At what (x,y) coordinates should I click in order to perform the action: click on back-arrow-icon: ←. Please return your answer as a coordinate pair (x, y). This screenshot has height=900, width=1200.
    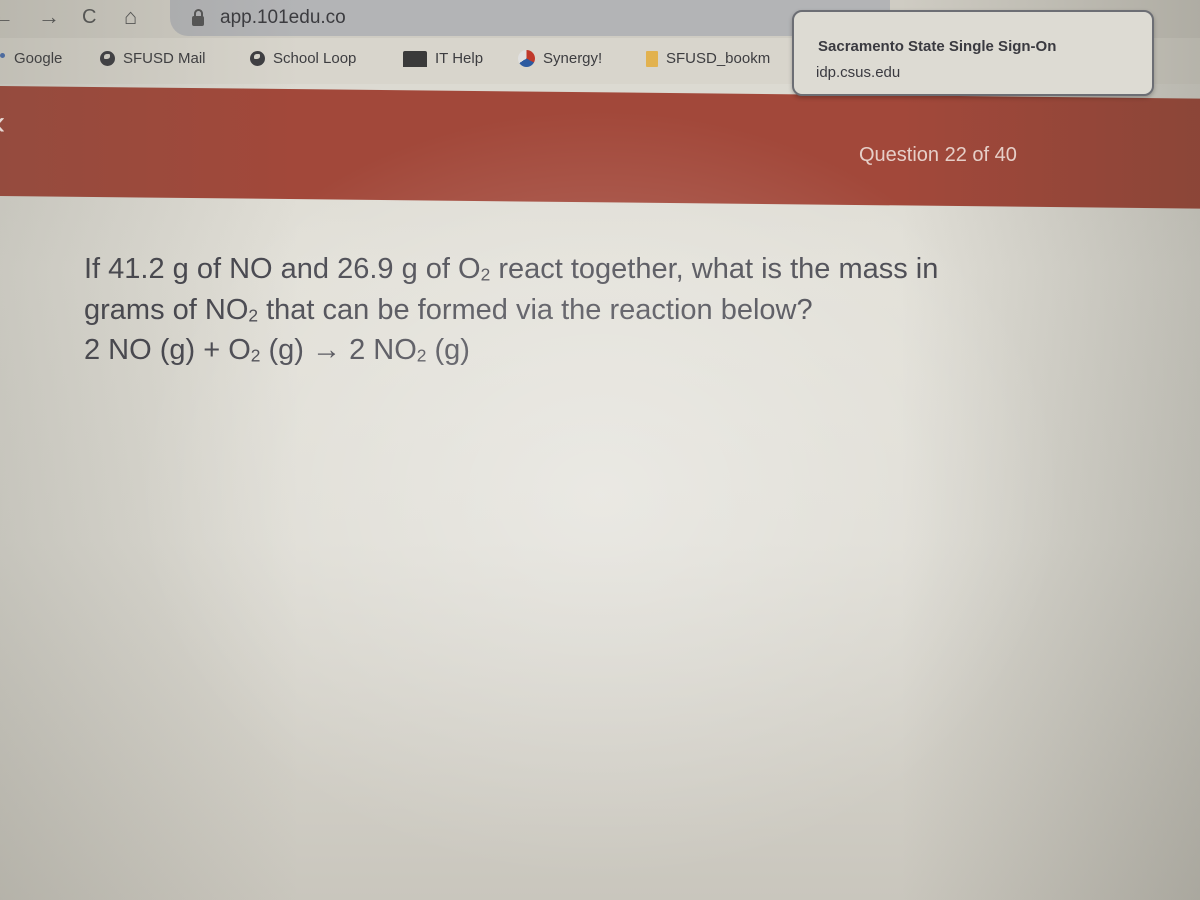
    Looking at the image, I should click on (7, 17).